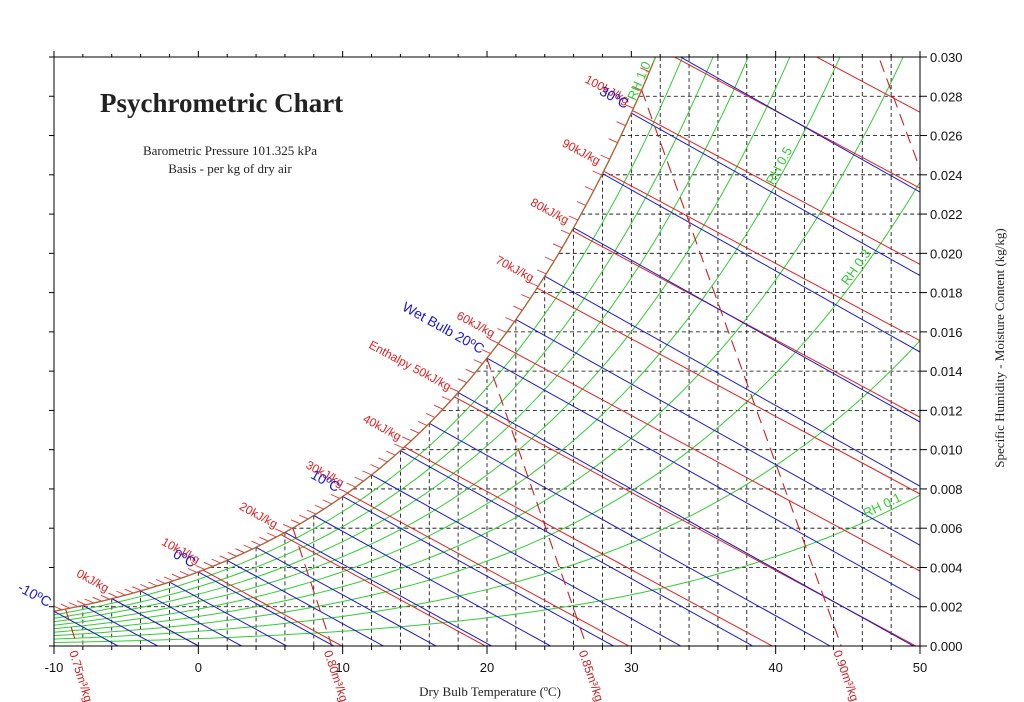 The width and height of the screenshot is (1024, 702). Describe the element at coordinates (631, 667) in the screenshot. I see `x-tick-label: 30` at that location.